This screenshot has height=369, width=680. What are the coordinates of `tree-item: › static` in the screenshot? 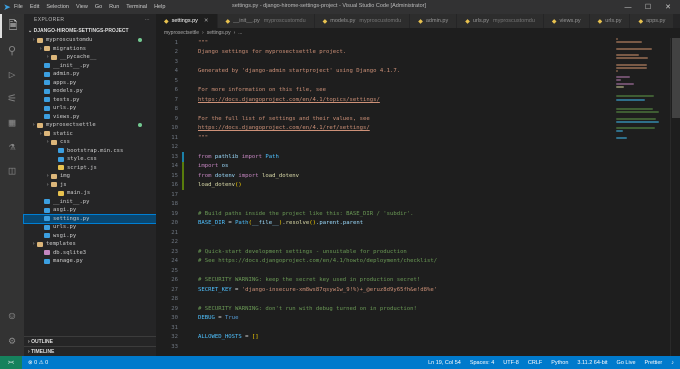 It's located at (90, 134).